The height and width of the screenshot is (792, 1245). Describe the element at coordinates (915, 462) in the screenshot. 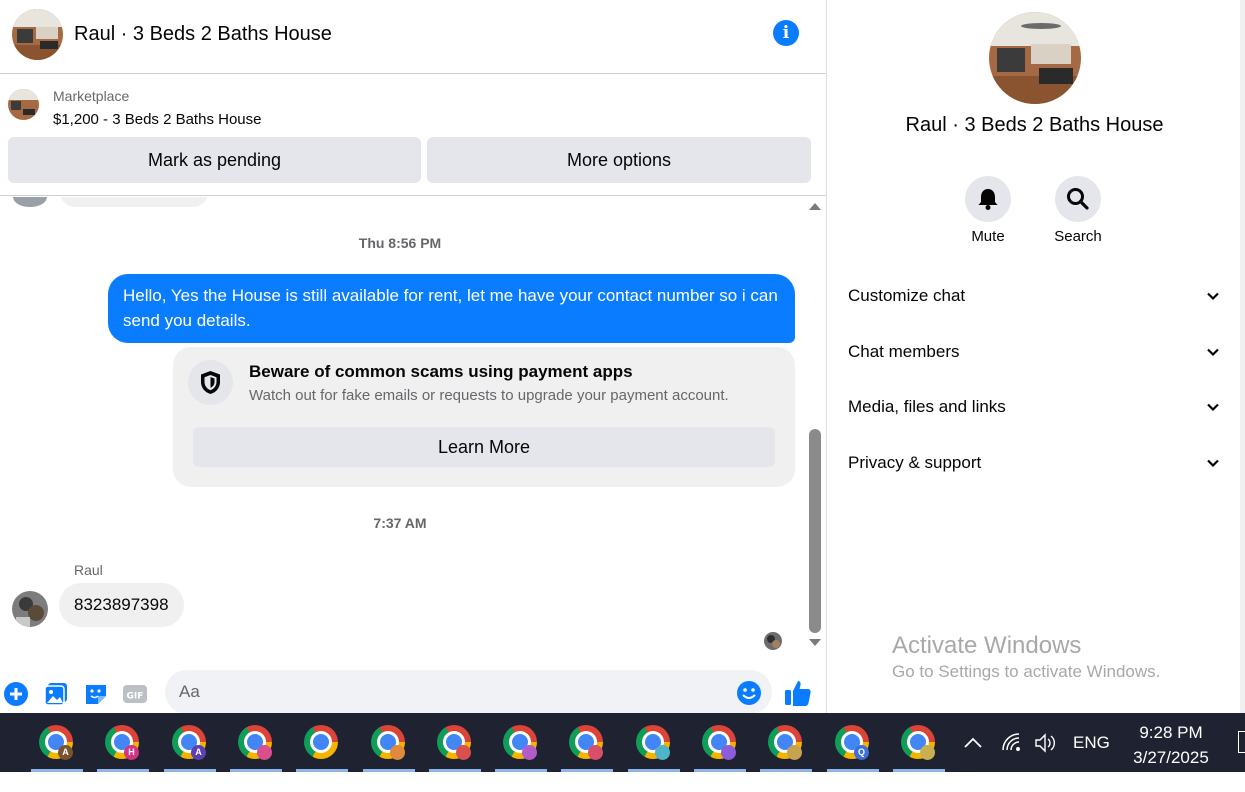

I see `section-label: Privacy & support` at that location.